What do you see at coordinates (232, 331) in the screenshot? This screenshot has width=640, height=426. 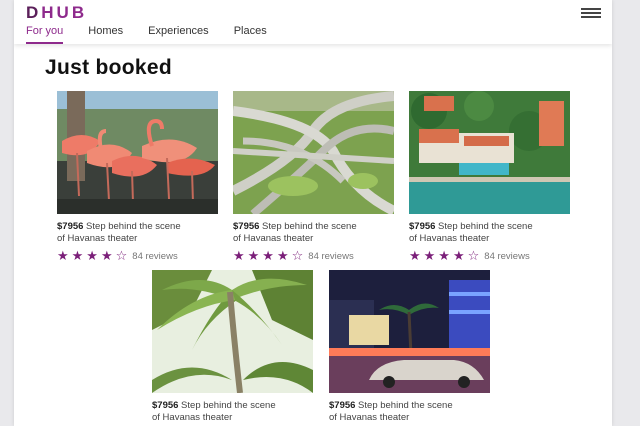 I see `card-image-palm-trees` at bounding box center [232, 331].